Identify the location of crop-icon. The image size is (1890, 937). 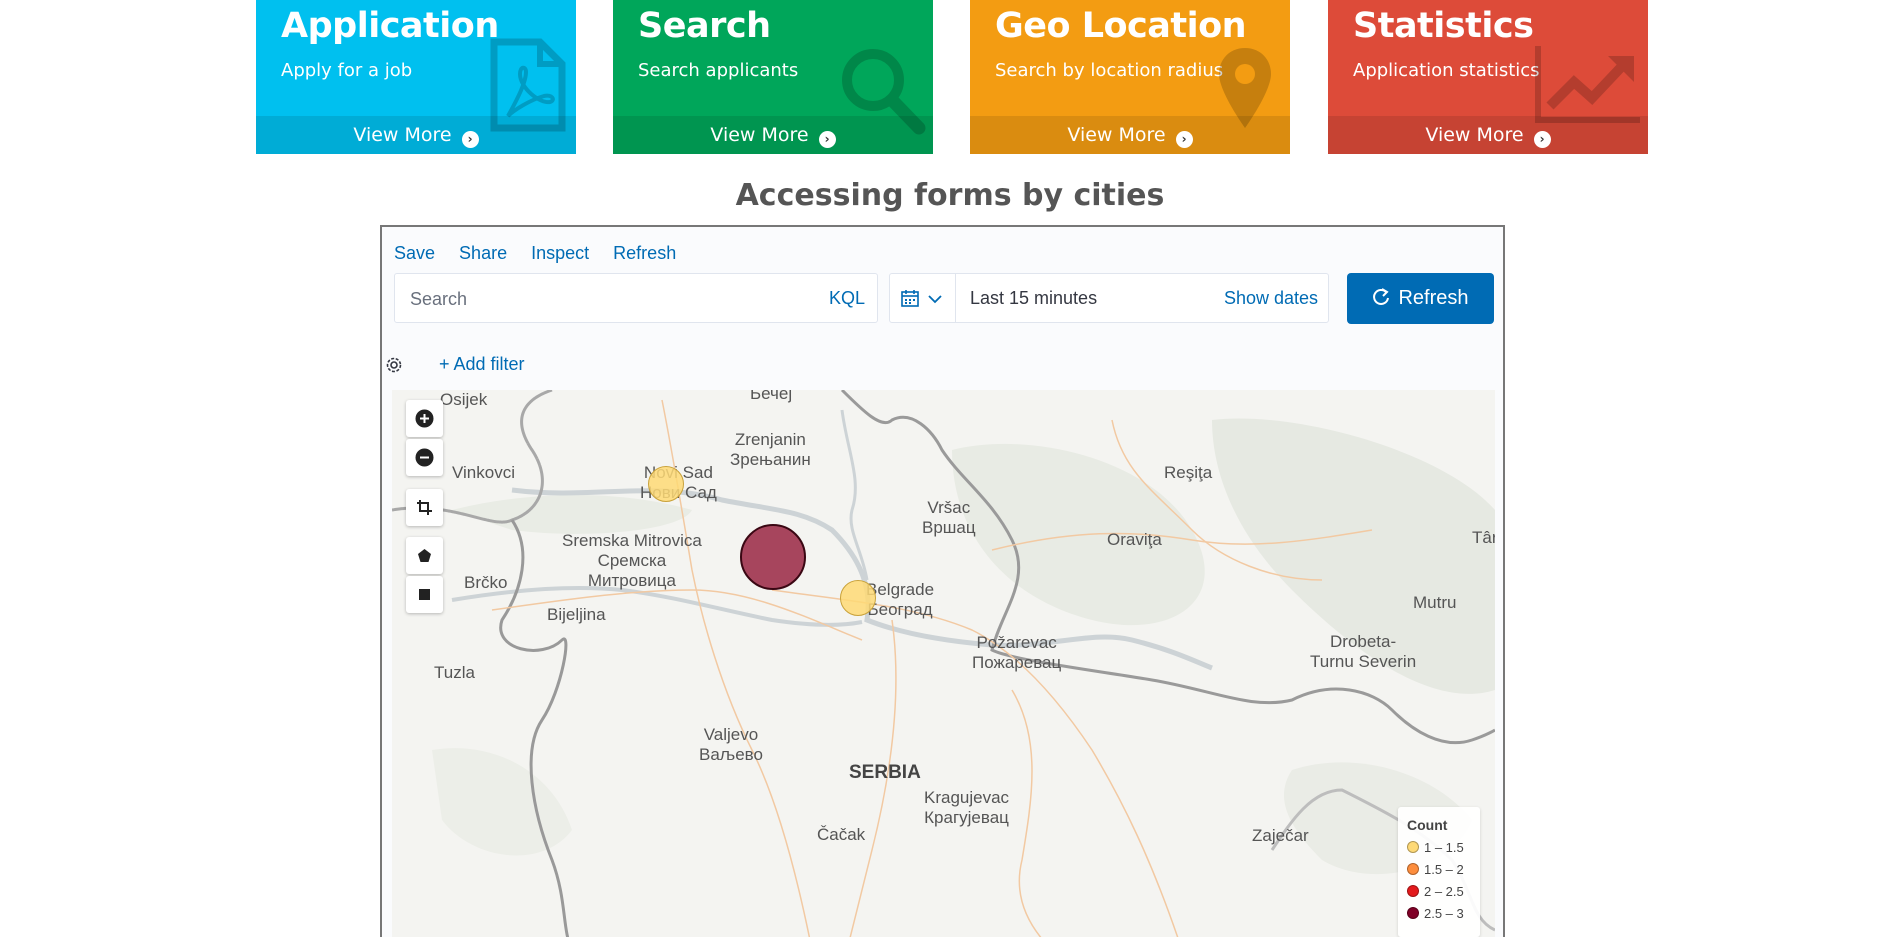
(424, 507).